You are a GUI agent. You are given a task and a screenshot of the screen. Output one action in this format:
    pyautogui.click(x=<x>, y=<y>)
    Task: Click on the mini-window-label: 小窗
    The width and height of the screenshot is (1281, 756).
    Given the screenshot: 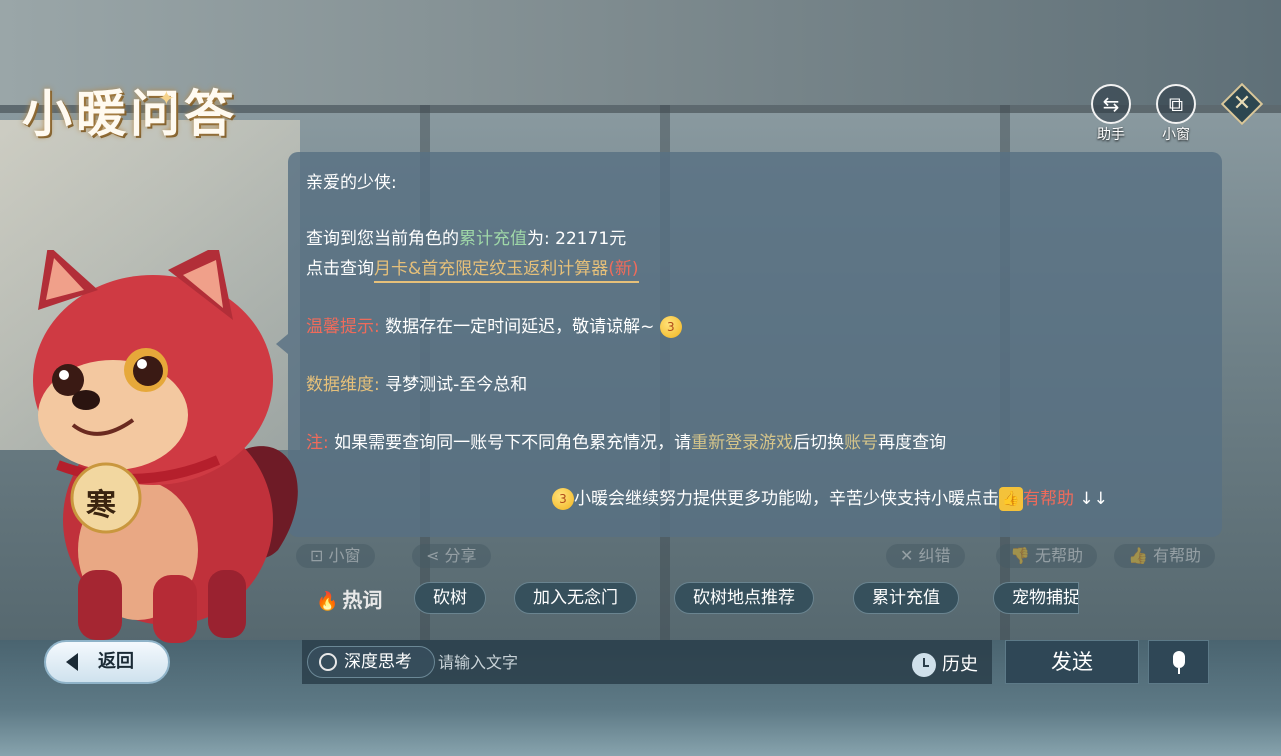 What is the action you would take?
    pyautogui.click(x=1176, y=135)
    